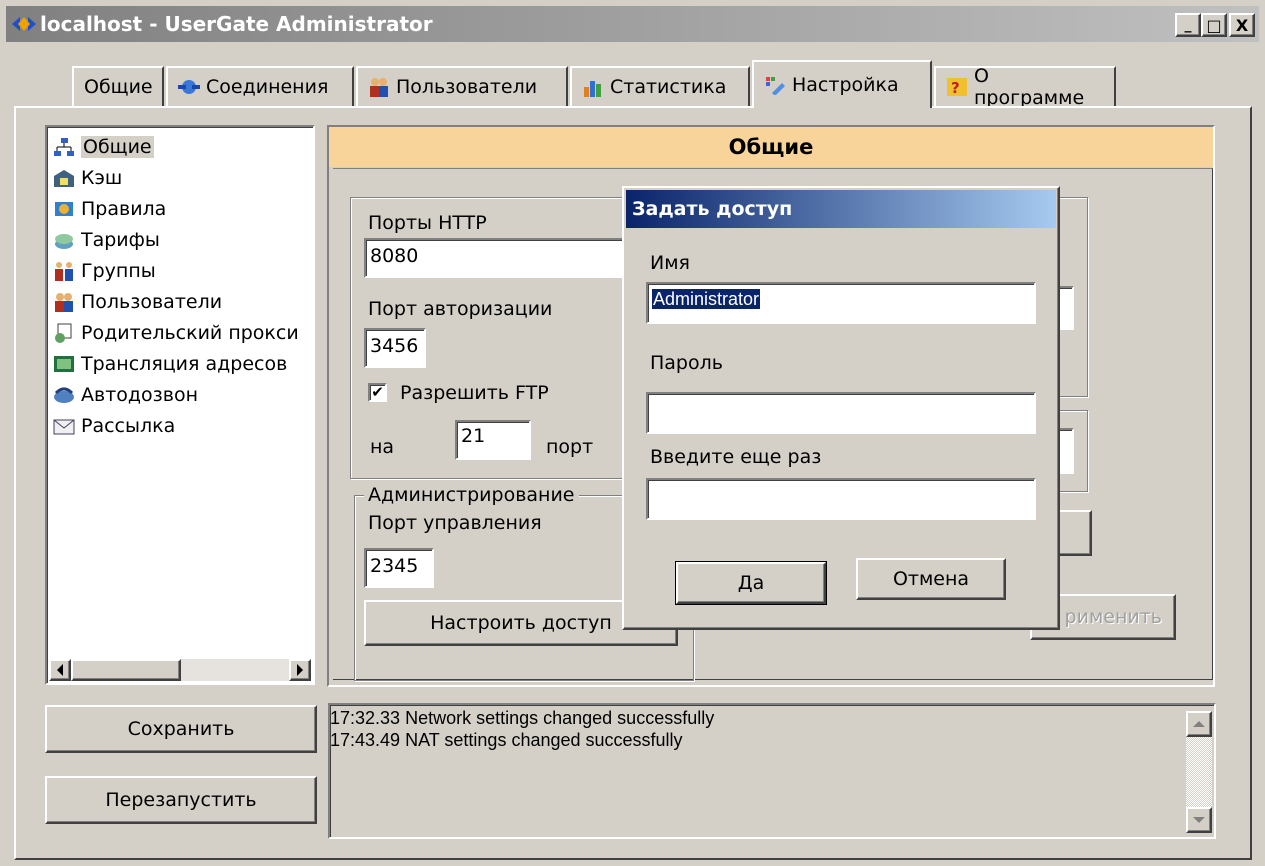 This screenshot has width=1265, height=866. I want to click on tree-item-autodial: Автодозвон, so click(183, 394).